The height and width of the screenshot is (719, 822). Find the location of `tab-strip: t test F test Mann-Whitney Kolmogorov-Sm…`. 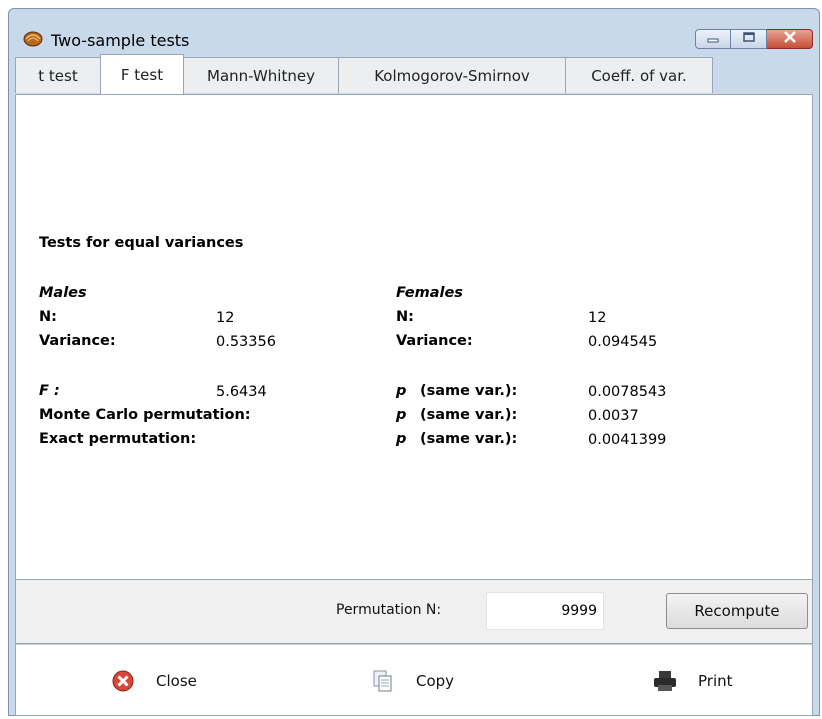

tab-strip: t test F test Mann-Whitney Kolmogorov-Sm… is located at coordinates (364, 74).